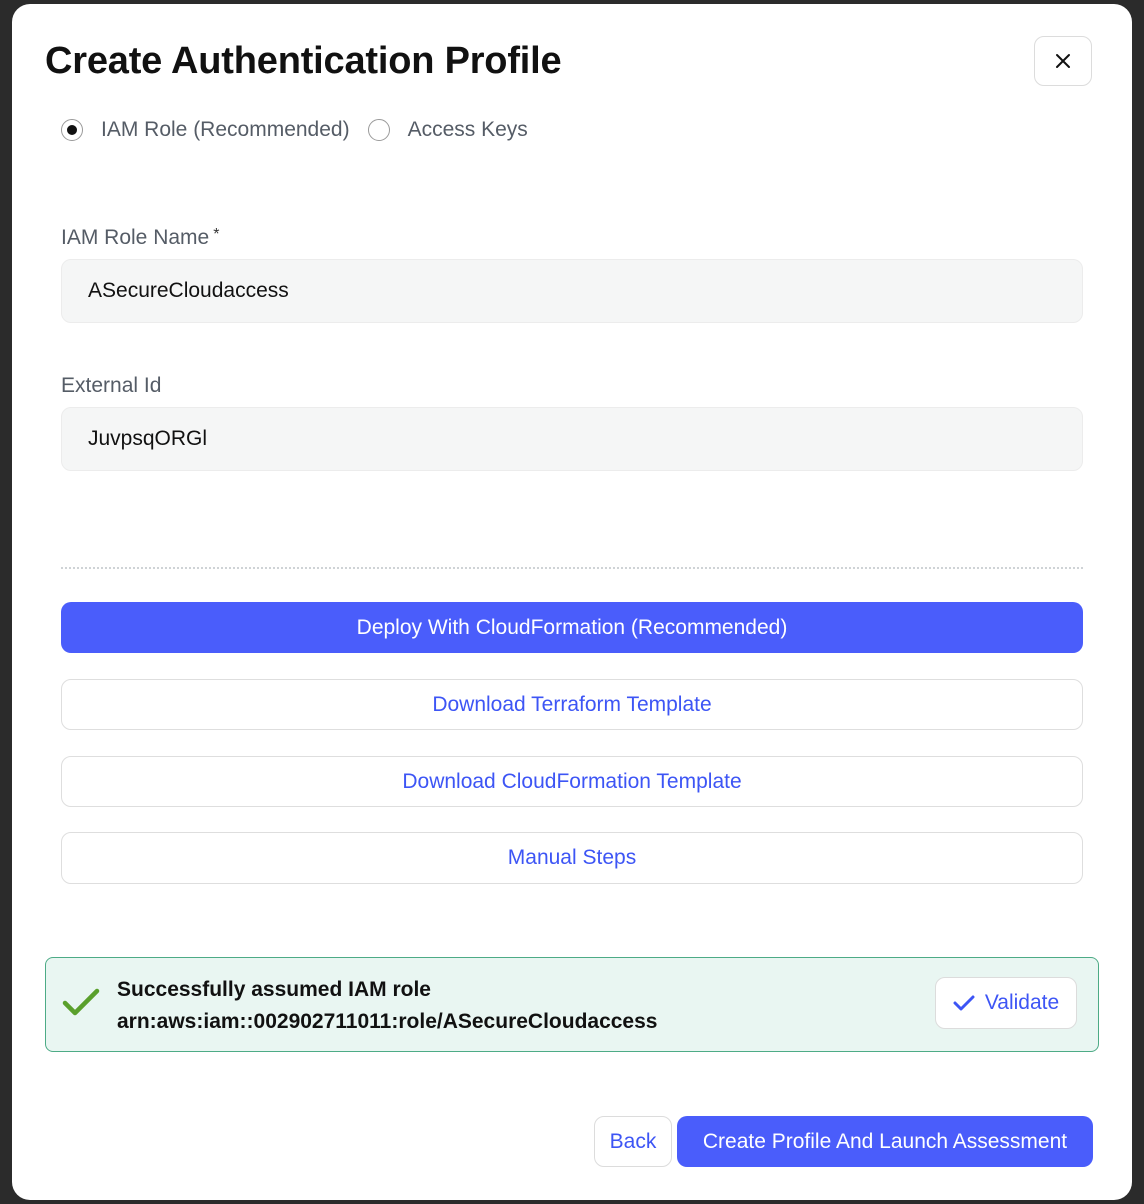  Describe the element at coordinates (572, 291) in the screenshot. I see `role-name-input` at that location.